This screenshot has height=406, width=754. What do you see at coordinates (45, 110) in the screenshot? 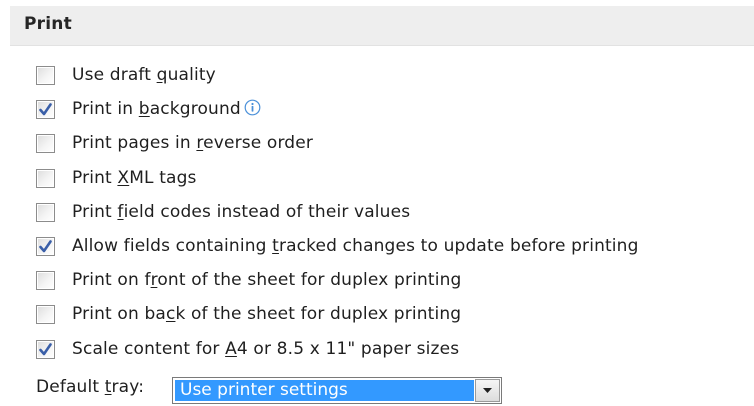
I see `checkbox-print-in-background` at bounding box center [45, 110].